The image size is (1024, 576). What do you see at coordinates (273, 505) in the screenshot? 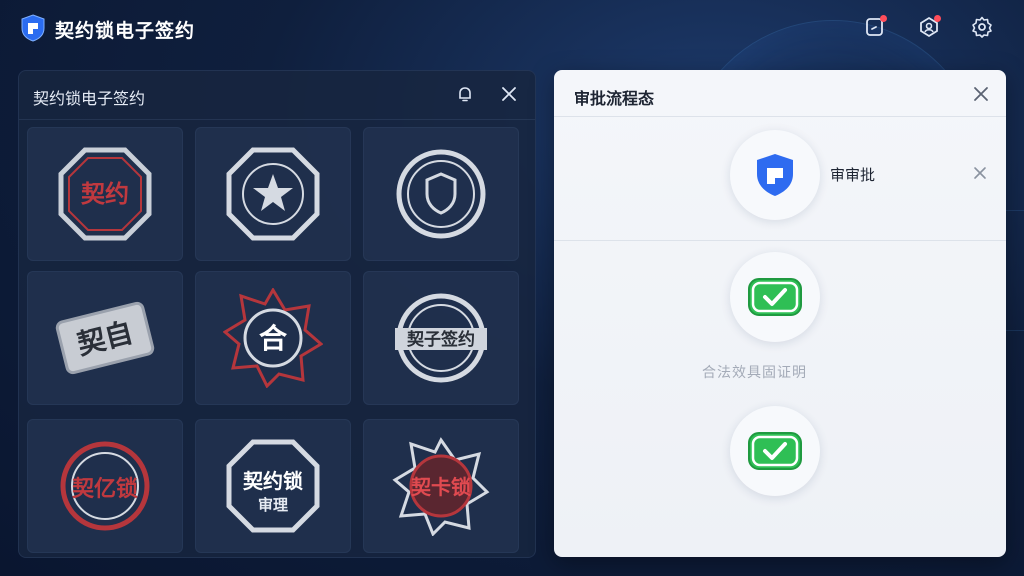
I see `seal-subtext: 审理` at bounding box center [273, 505].